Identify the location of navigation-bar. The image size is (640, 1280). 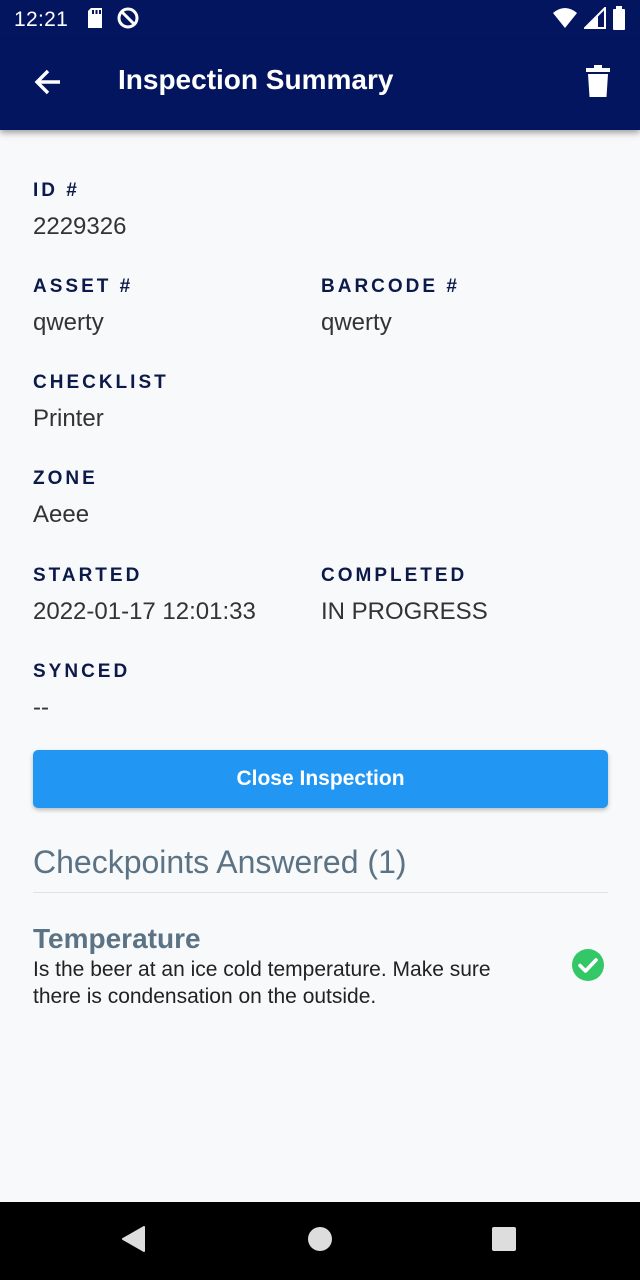
(320, 1241).